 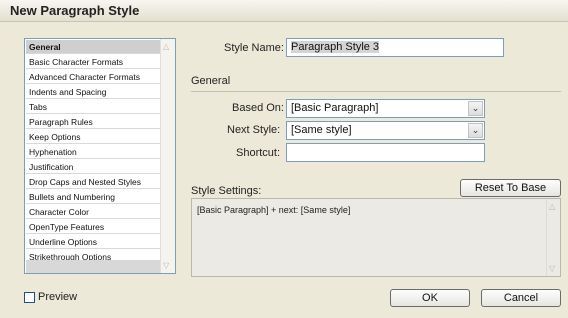 I want to click on sidebar-item-tabs: Tabs, so click(x=94, y=107).